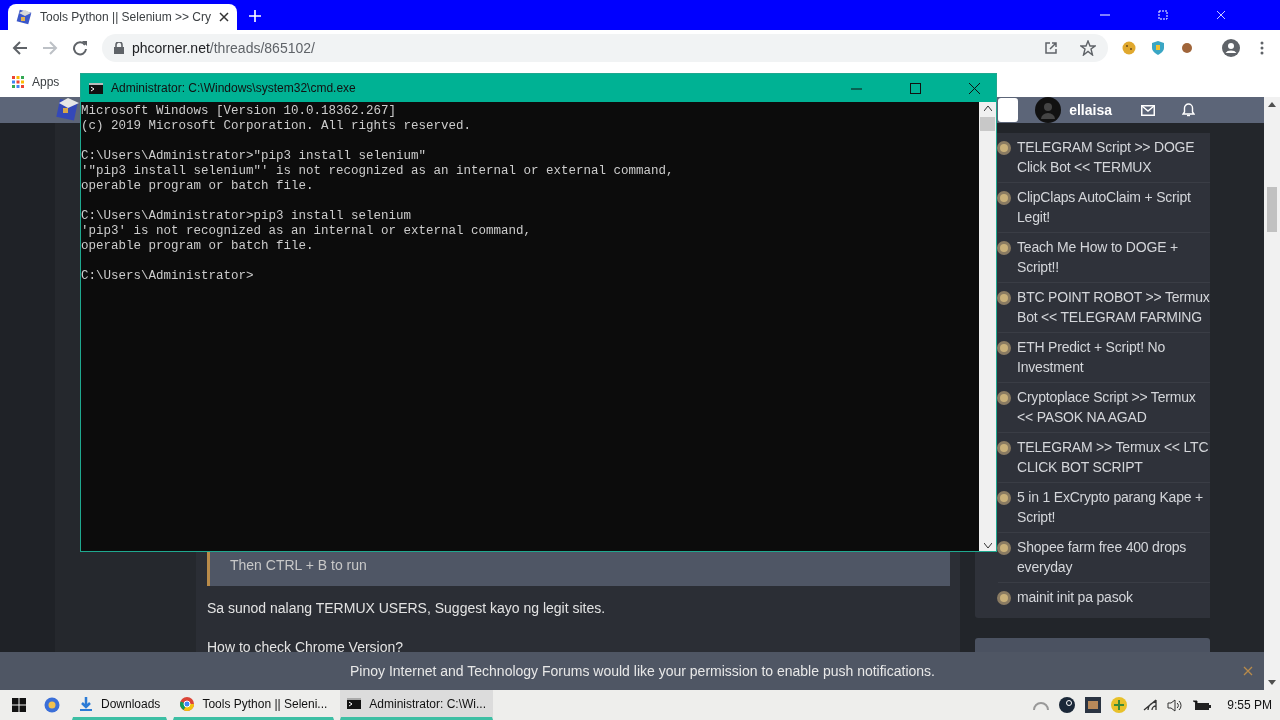 This screenshot has width=1280, height=720. What do you see at coordinates (1115, 207) in the screenshot?
I see `thread-link: ClipClaps AutoClaim + Script Legit!` at bounding box center [1115, 207].